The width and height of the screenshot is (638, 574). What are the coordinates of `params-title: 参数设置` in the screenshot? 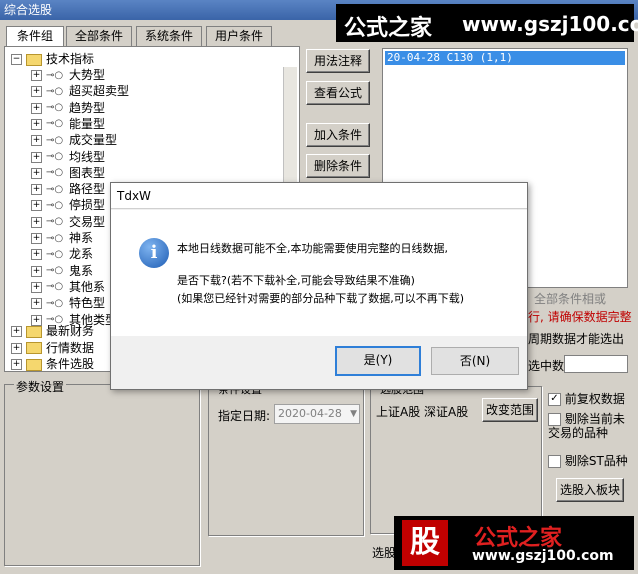 It's located at (40, 386).